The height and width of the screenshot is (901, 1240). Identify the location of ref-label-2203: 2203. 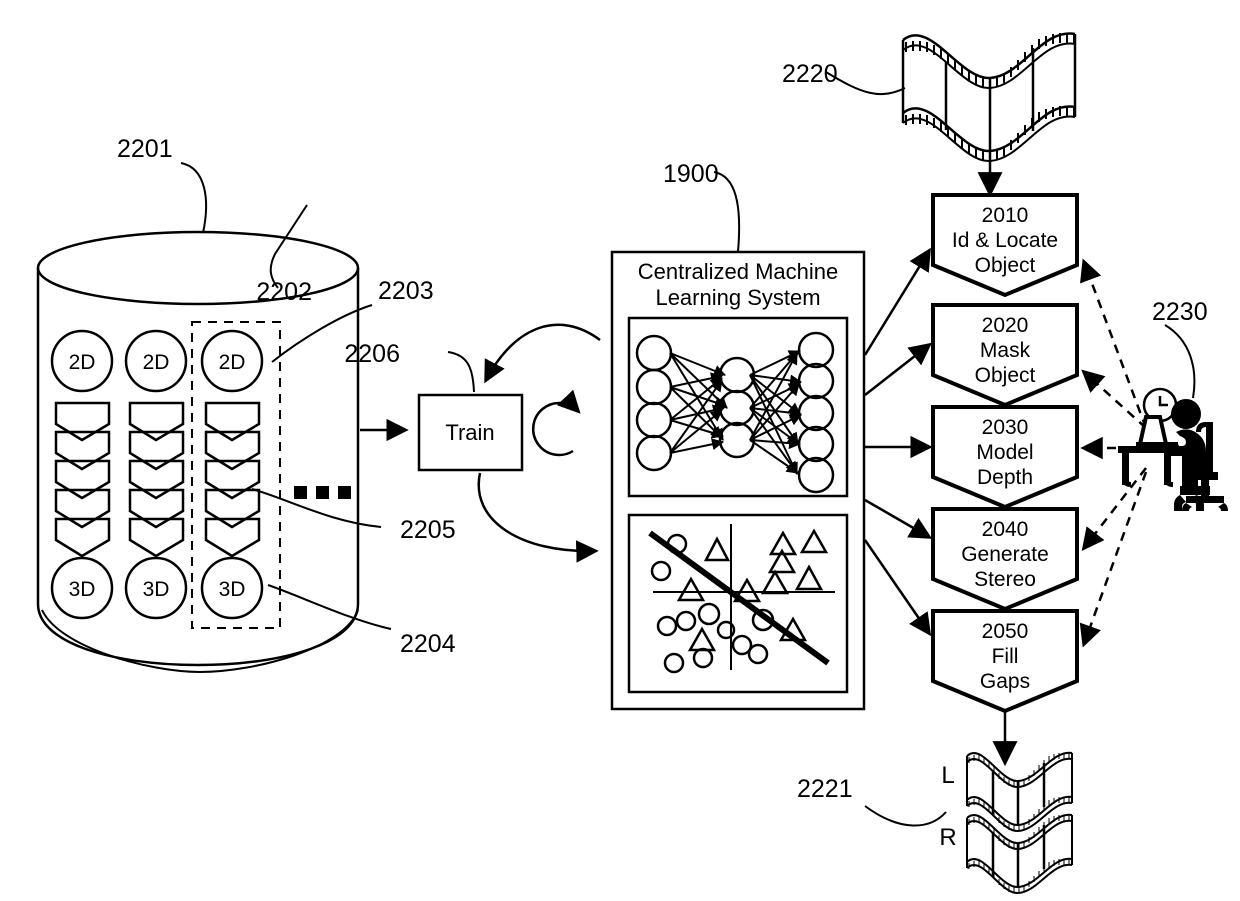
(406, 291).